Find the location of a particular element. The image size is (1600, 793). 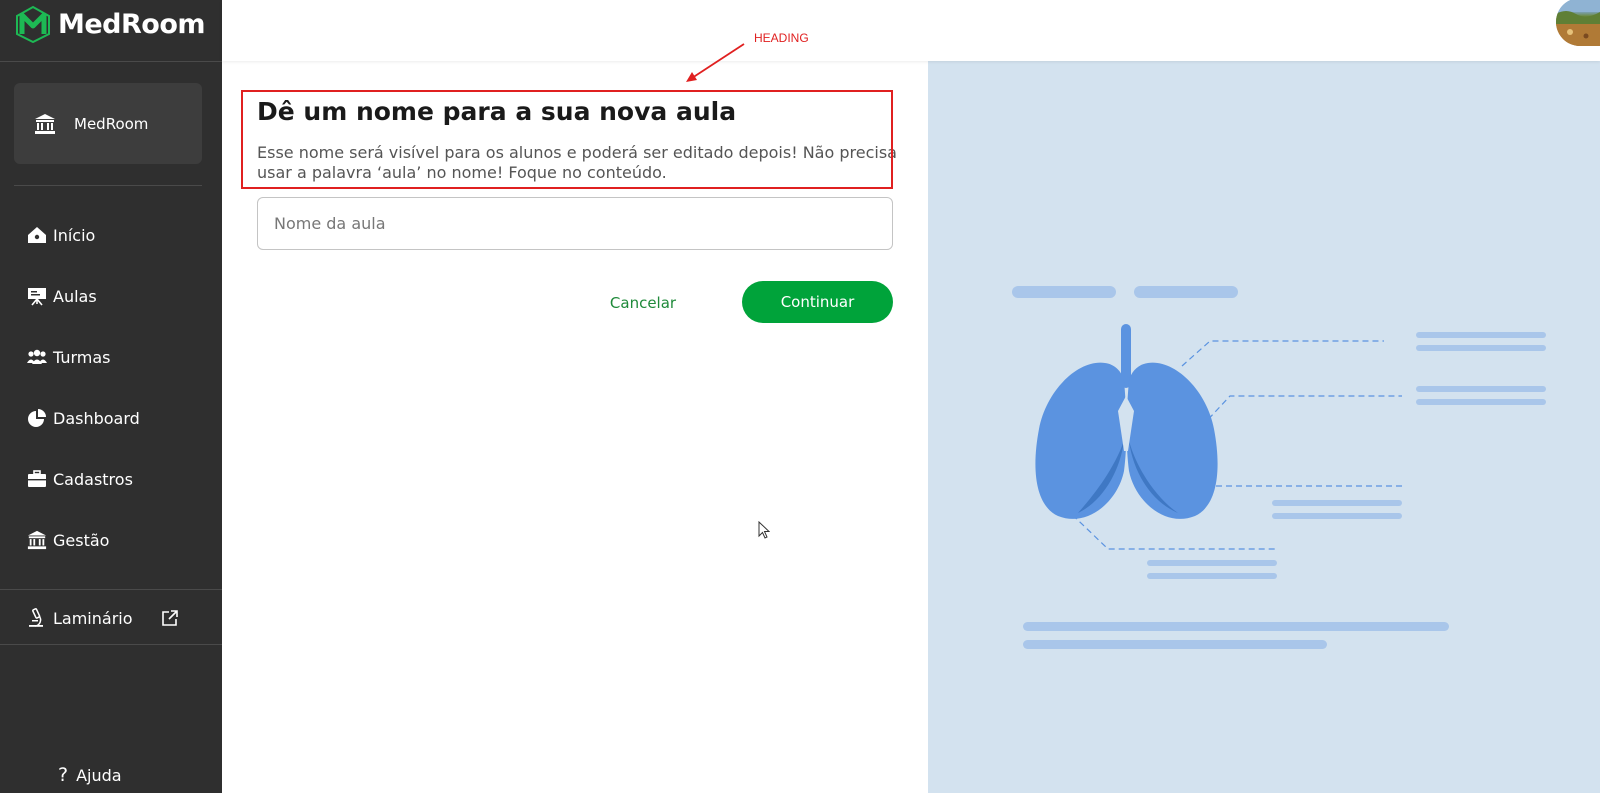

medroom-logo-icon is located at coordinates (33, 24).